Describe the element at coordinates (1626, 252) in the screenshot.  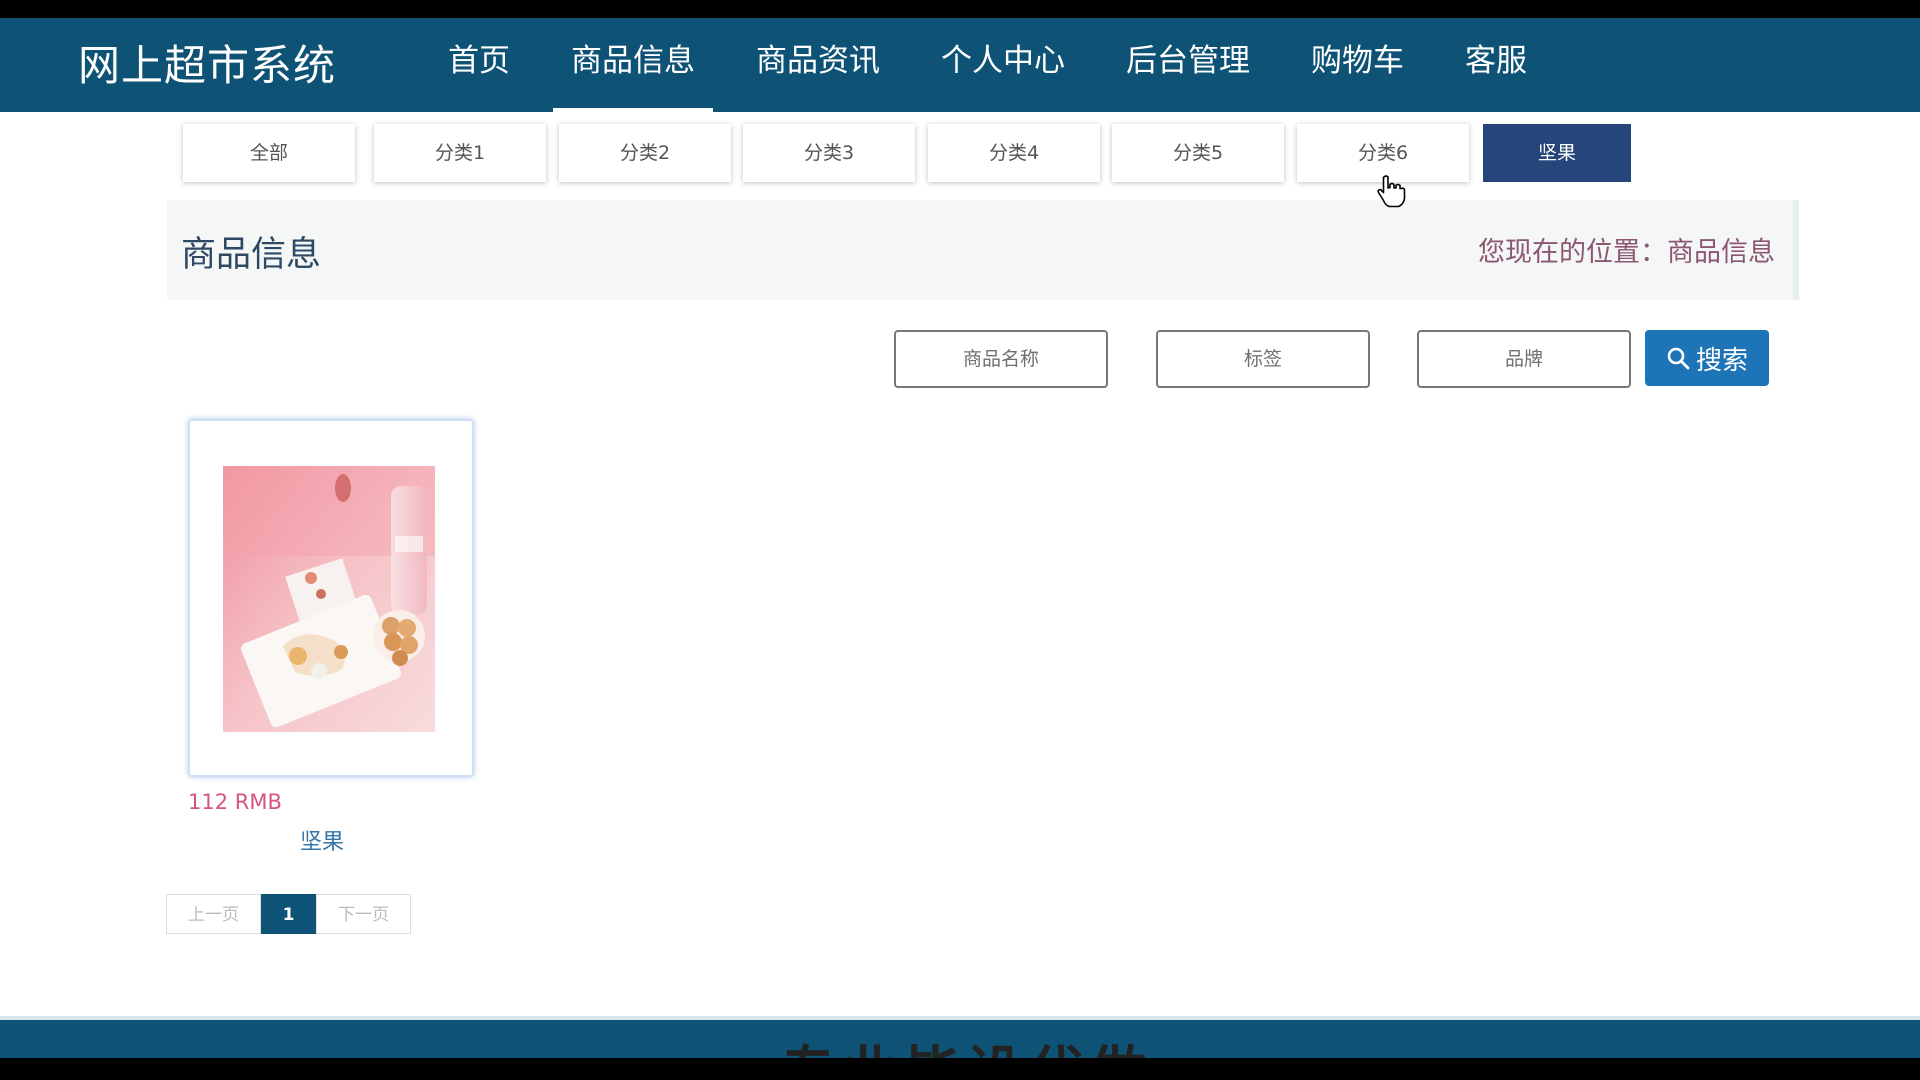
I see `breadcrumb: 您现在的位置：商品信息` at that location.